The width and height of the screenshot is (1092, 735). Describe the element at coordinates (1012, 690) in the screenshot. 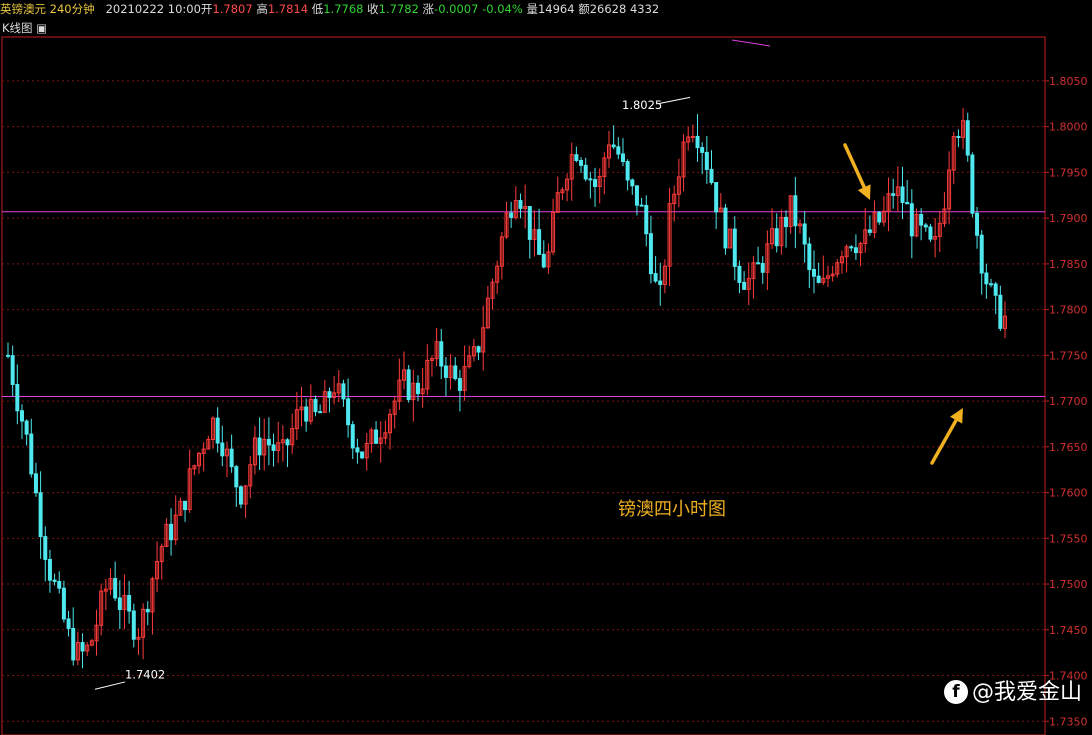

I see `watermark: f @我爱金山` at that location.